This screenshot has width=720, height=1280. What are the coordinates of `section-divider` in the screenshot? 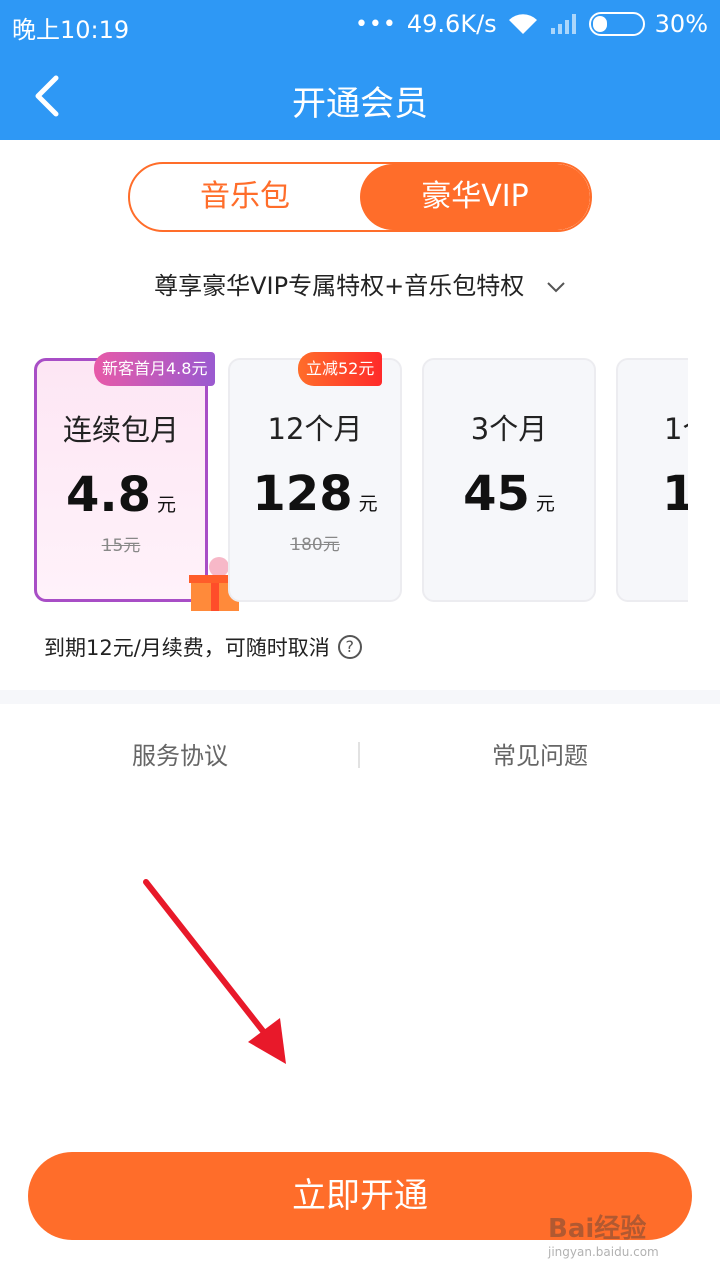 It's located at (360, 697).